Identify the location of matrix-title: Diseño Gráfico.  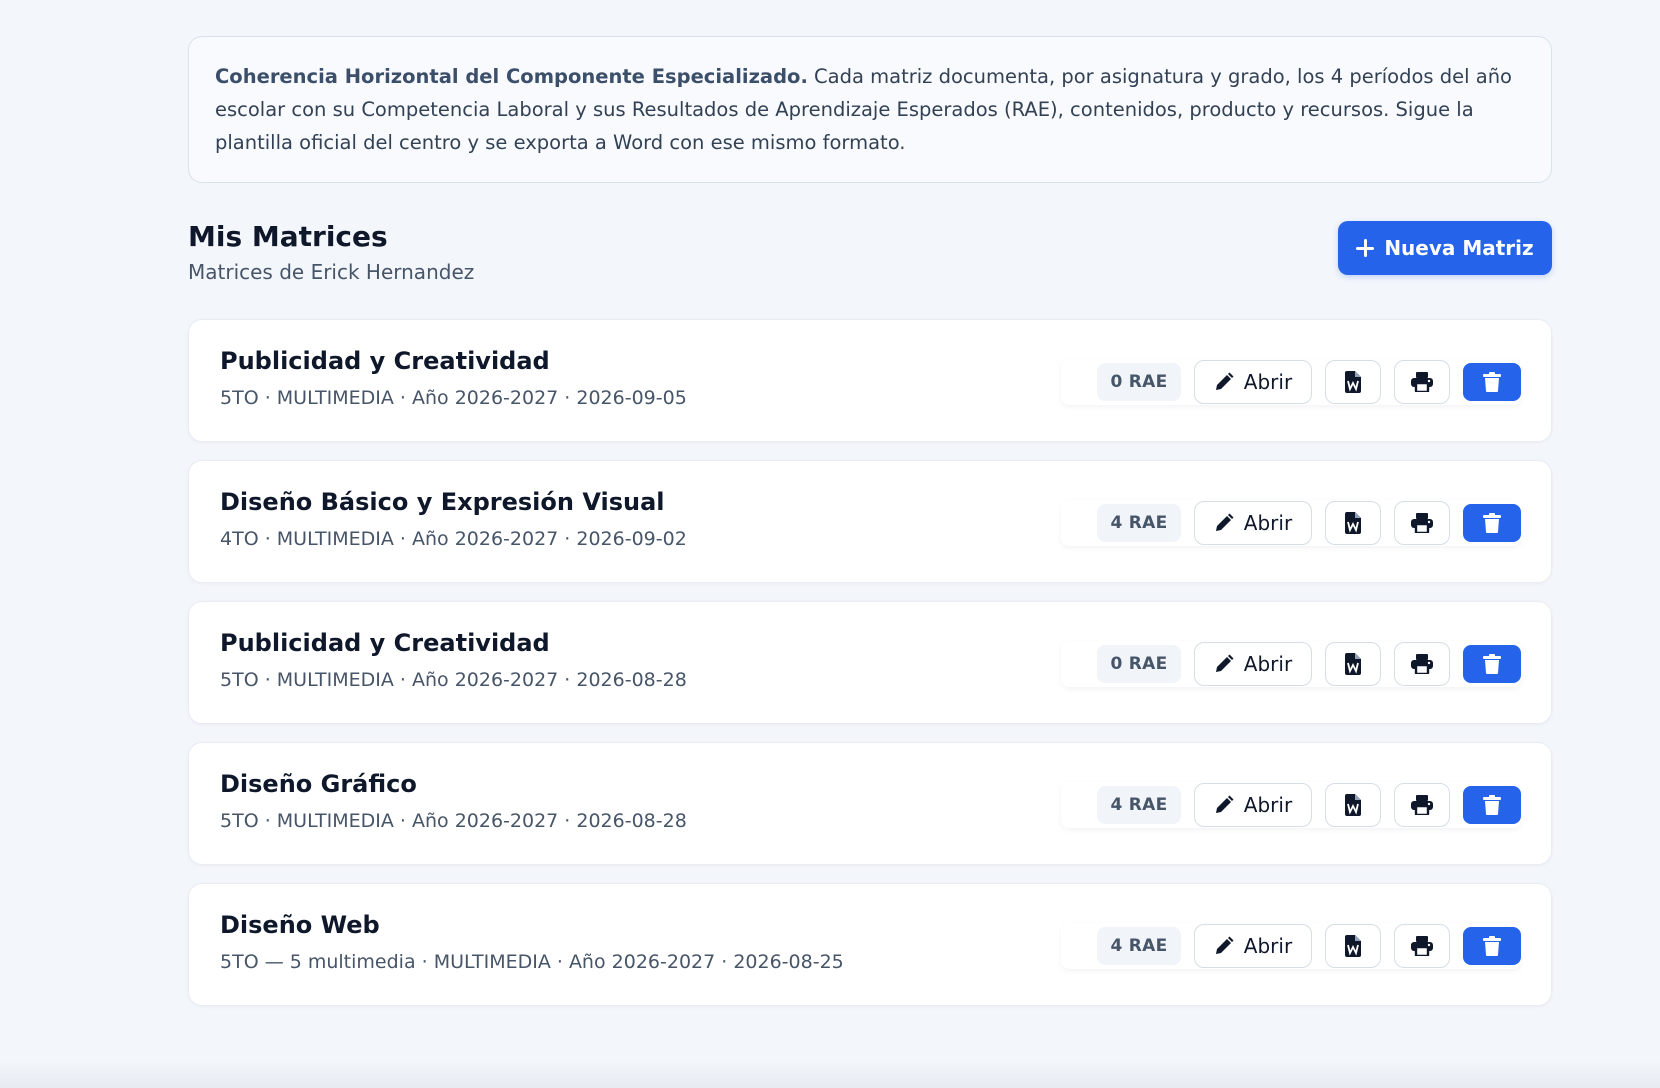
(318, 784).